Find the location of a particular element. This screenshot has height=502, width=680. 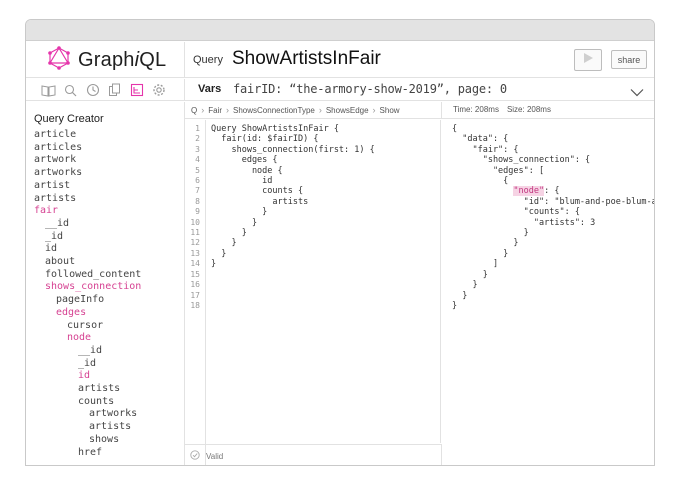

breadcrumb-item: ShowsEdge is located at coordinates (347, 110).